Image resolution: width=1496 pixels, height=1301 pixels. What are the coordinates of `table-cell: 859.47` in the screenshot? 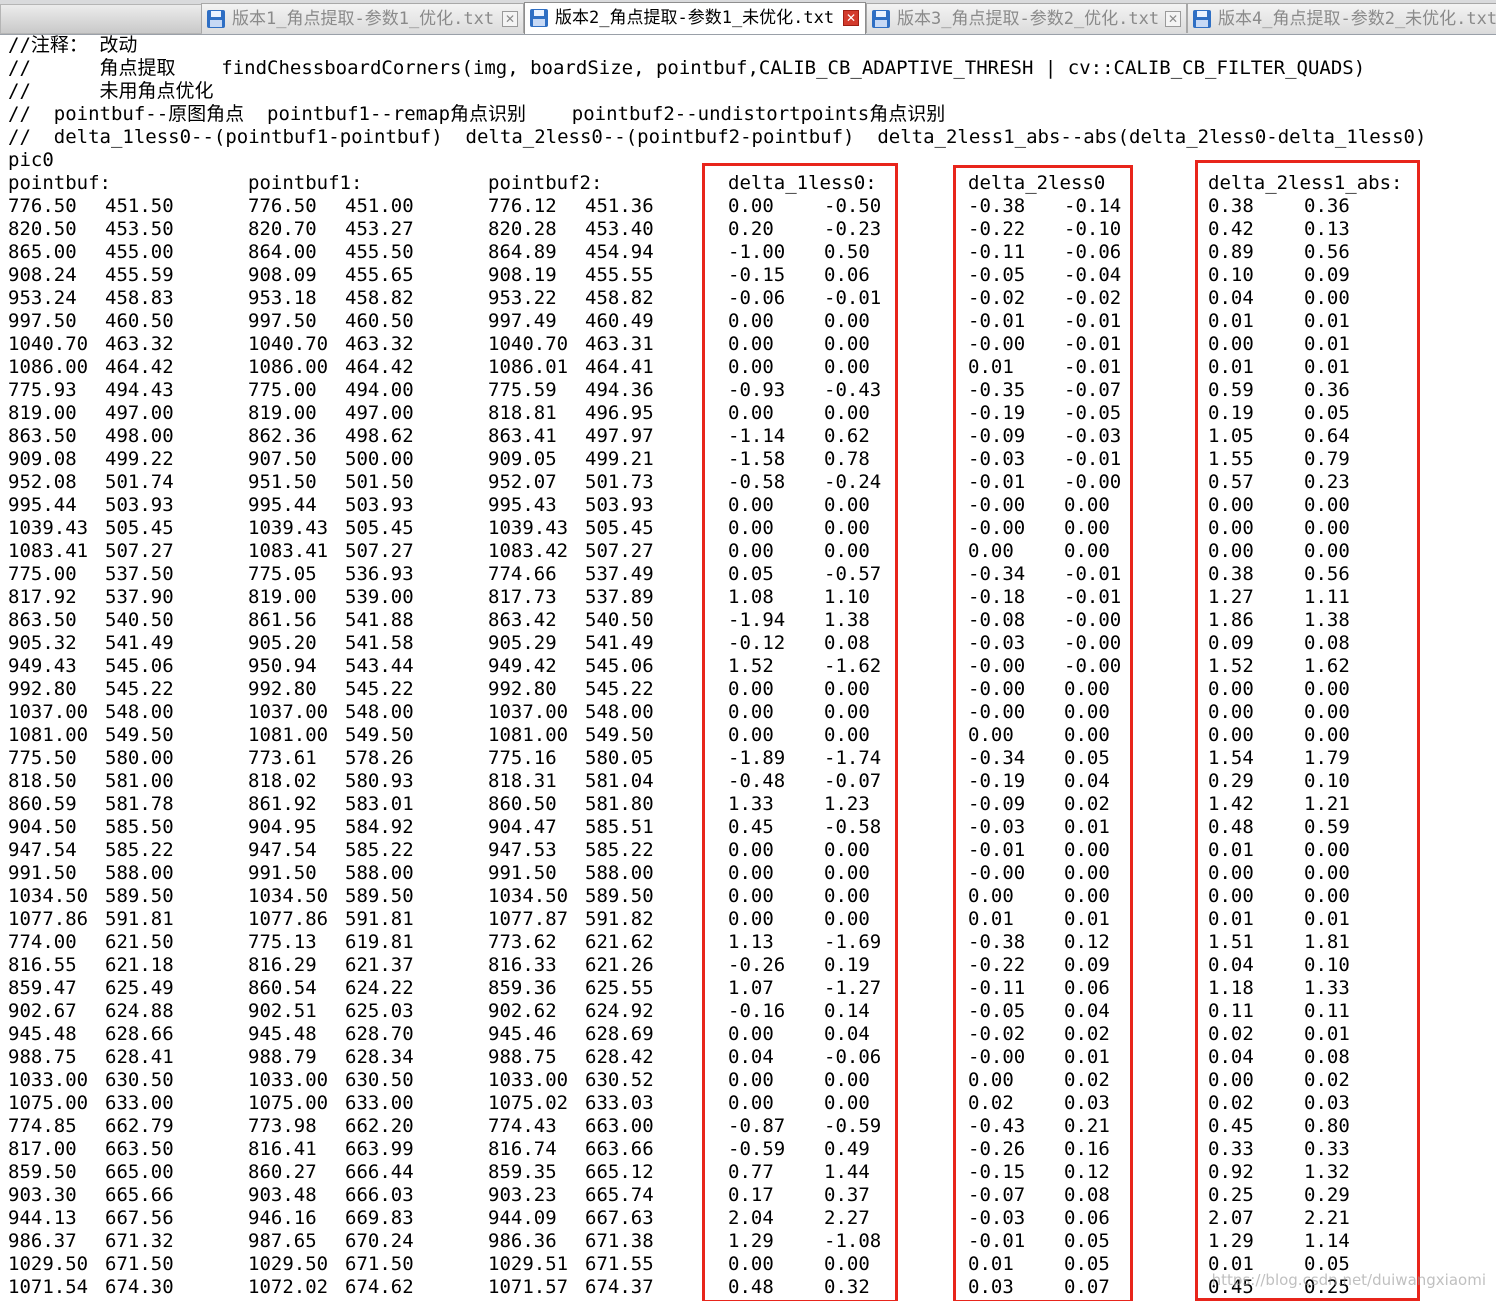 It's located at (42, 988).